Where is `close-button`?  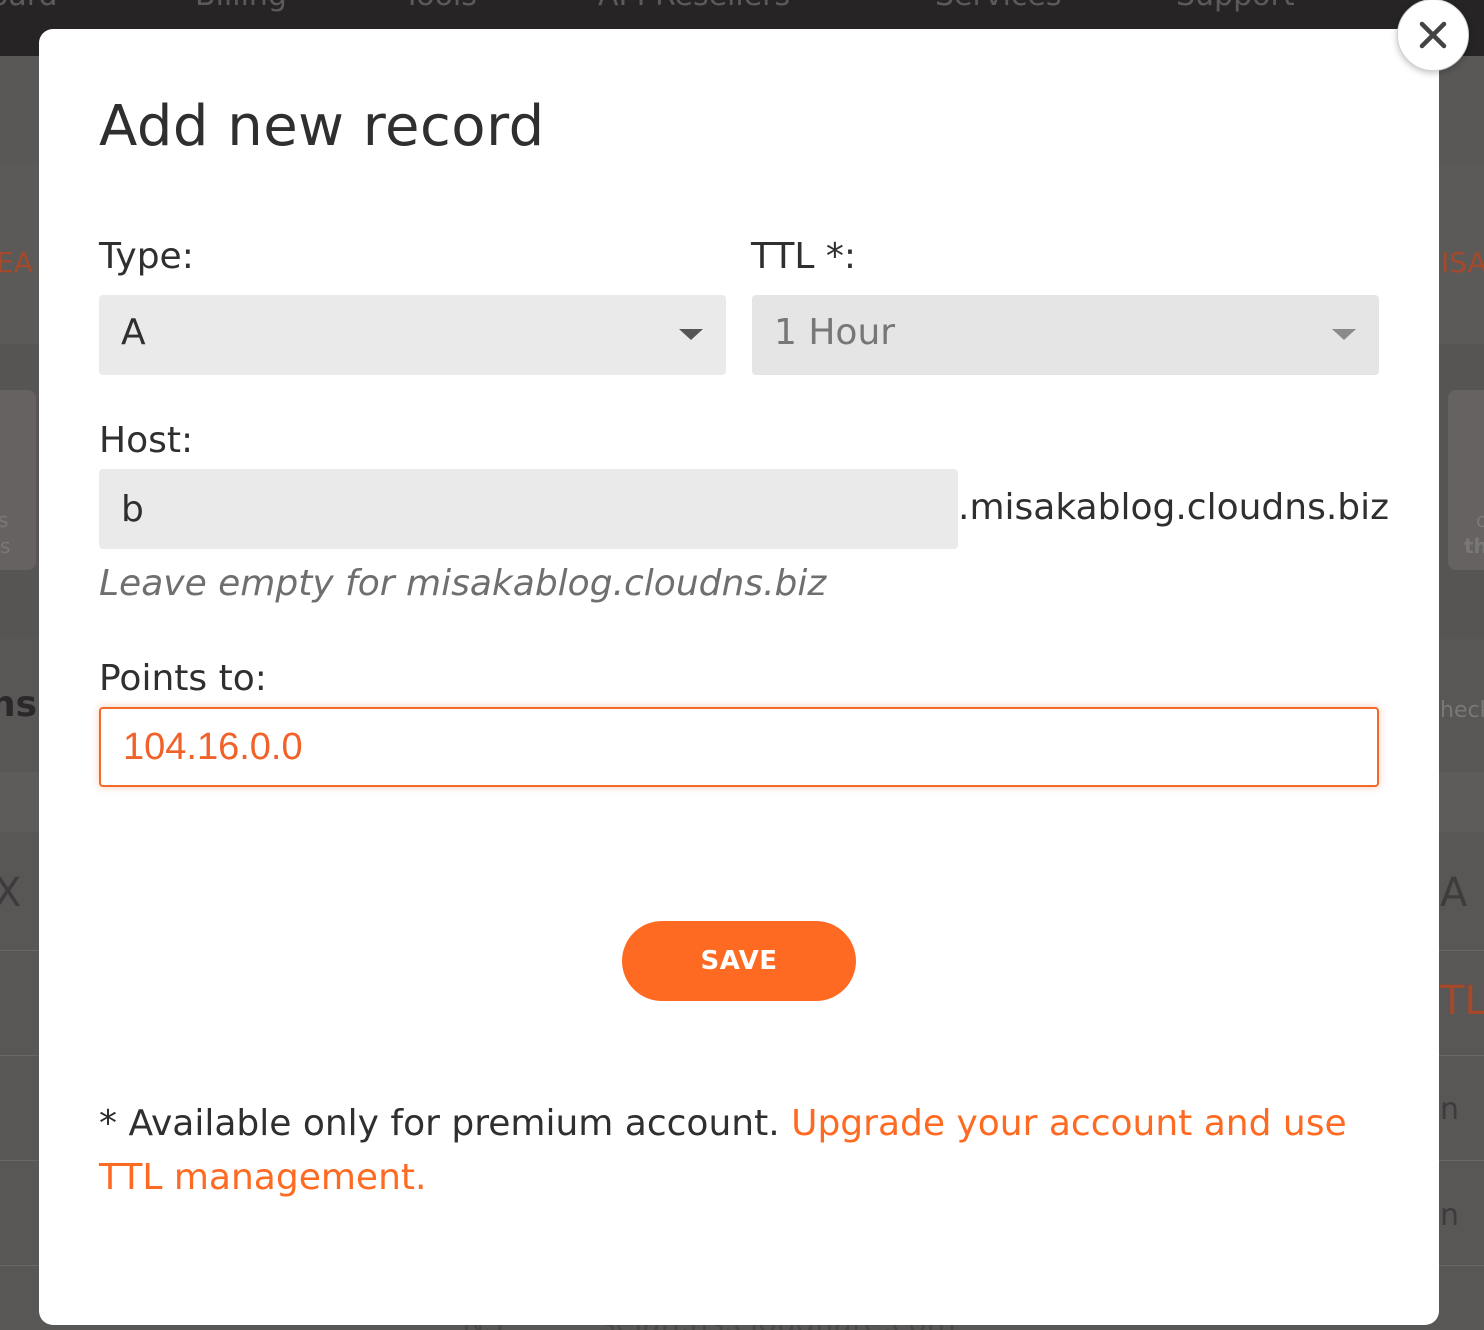
close-button is located at coordinates (1433, 35).